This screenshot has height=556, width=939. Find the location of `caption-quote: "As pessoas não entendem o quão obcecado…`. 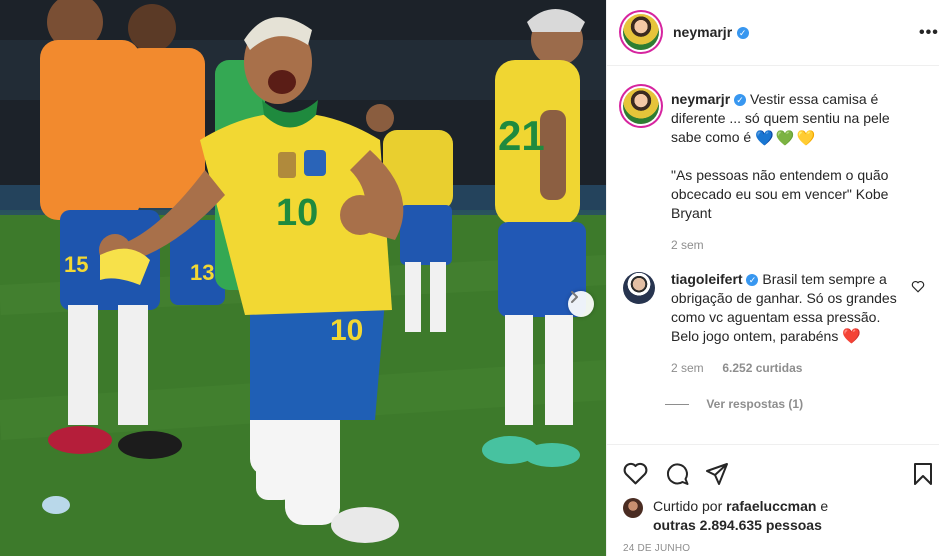

caption-quote: "As pessoas não entendem o quão obcecado… is located at coordinates (780, 194).